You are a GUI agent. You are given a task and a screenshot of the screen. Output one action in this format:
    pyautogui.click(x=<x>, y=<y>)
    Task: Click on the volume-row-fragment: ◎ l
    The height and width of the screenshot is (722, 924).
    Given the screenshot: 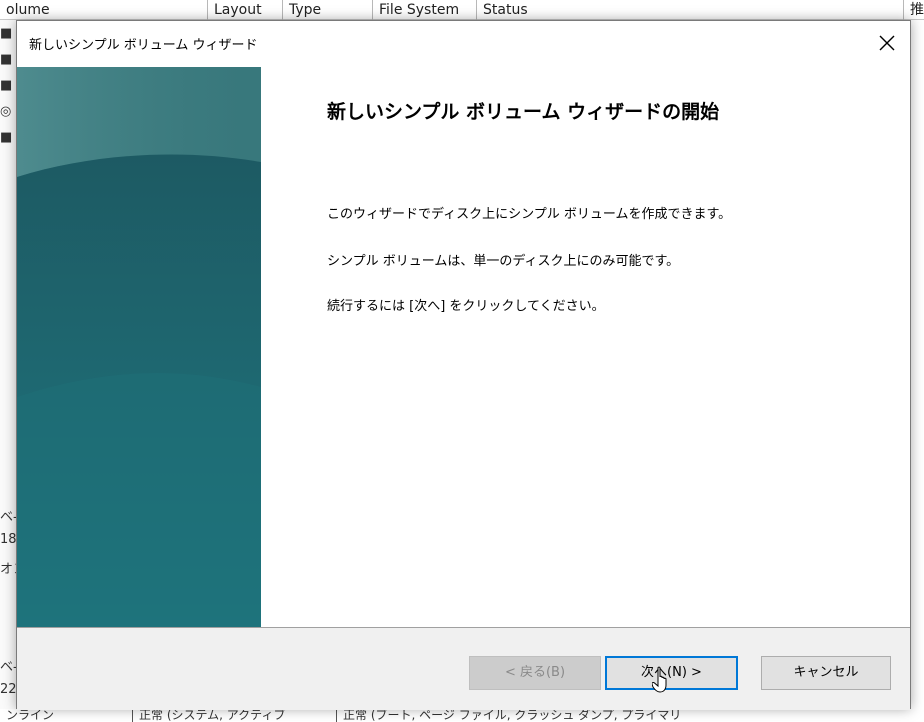 What is the action you would take?
    pyautogui.click(x=8, y=111)
    